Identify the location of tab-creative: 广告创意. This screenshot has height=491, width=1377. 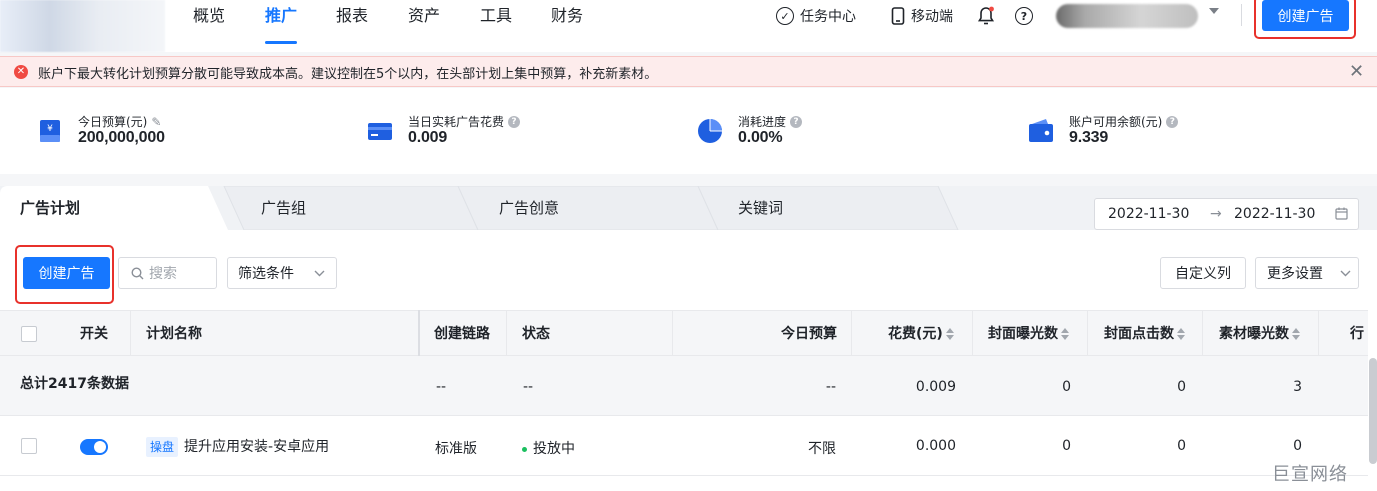
(529, 208).